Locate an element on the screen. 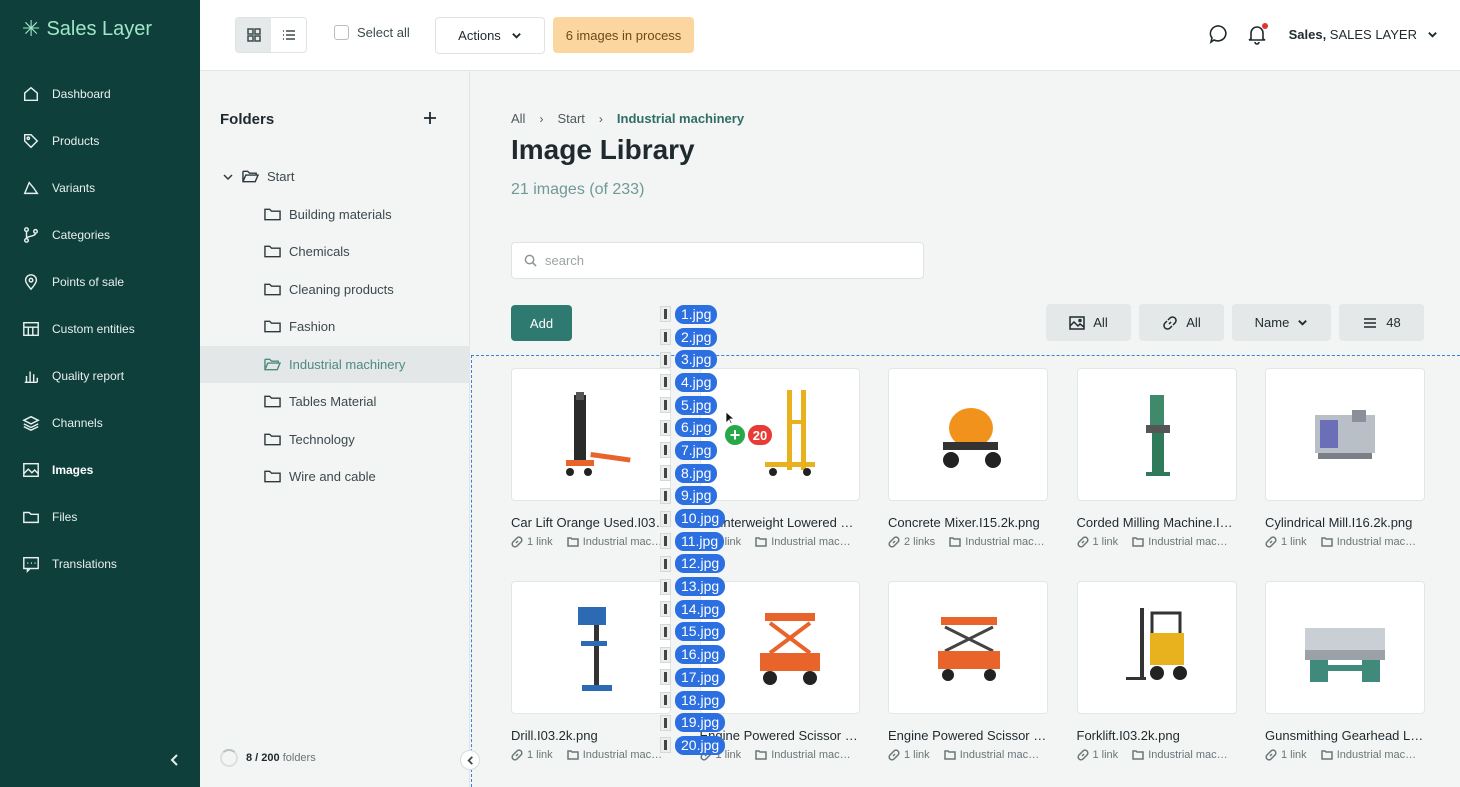  add-folder-button is located at coordinates (430, 118).